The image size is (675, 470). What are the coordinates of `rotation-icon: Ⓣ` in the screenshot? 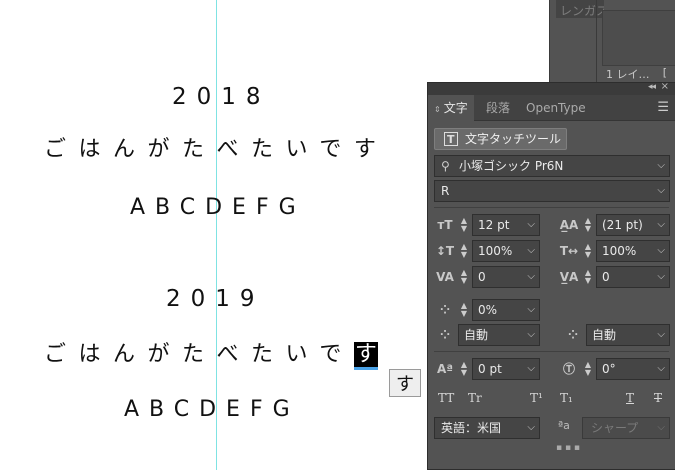 It's located at (568, 369).